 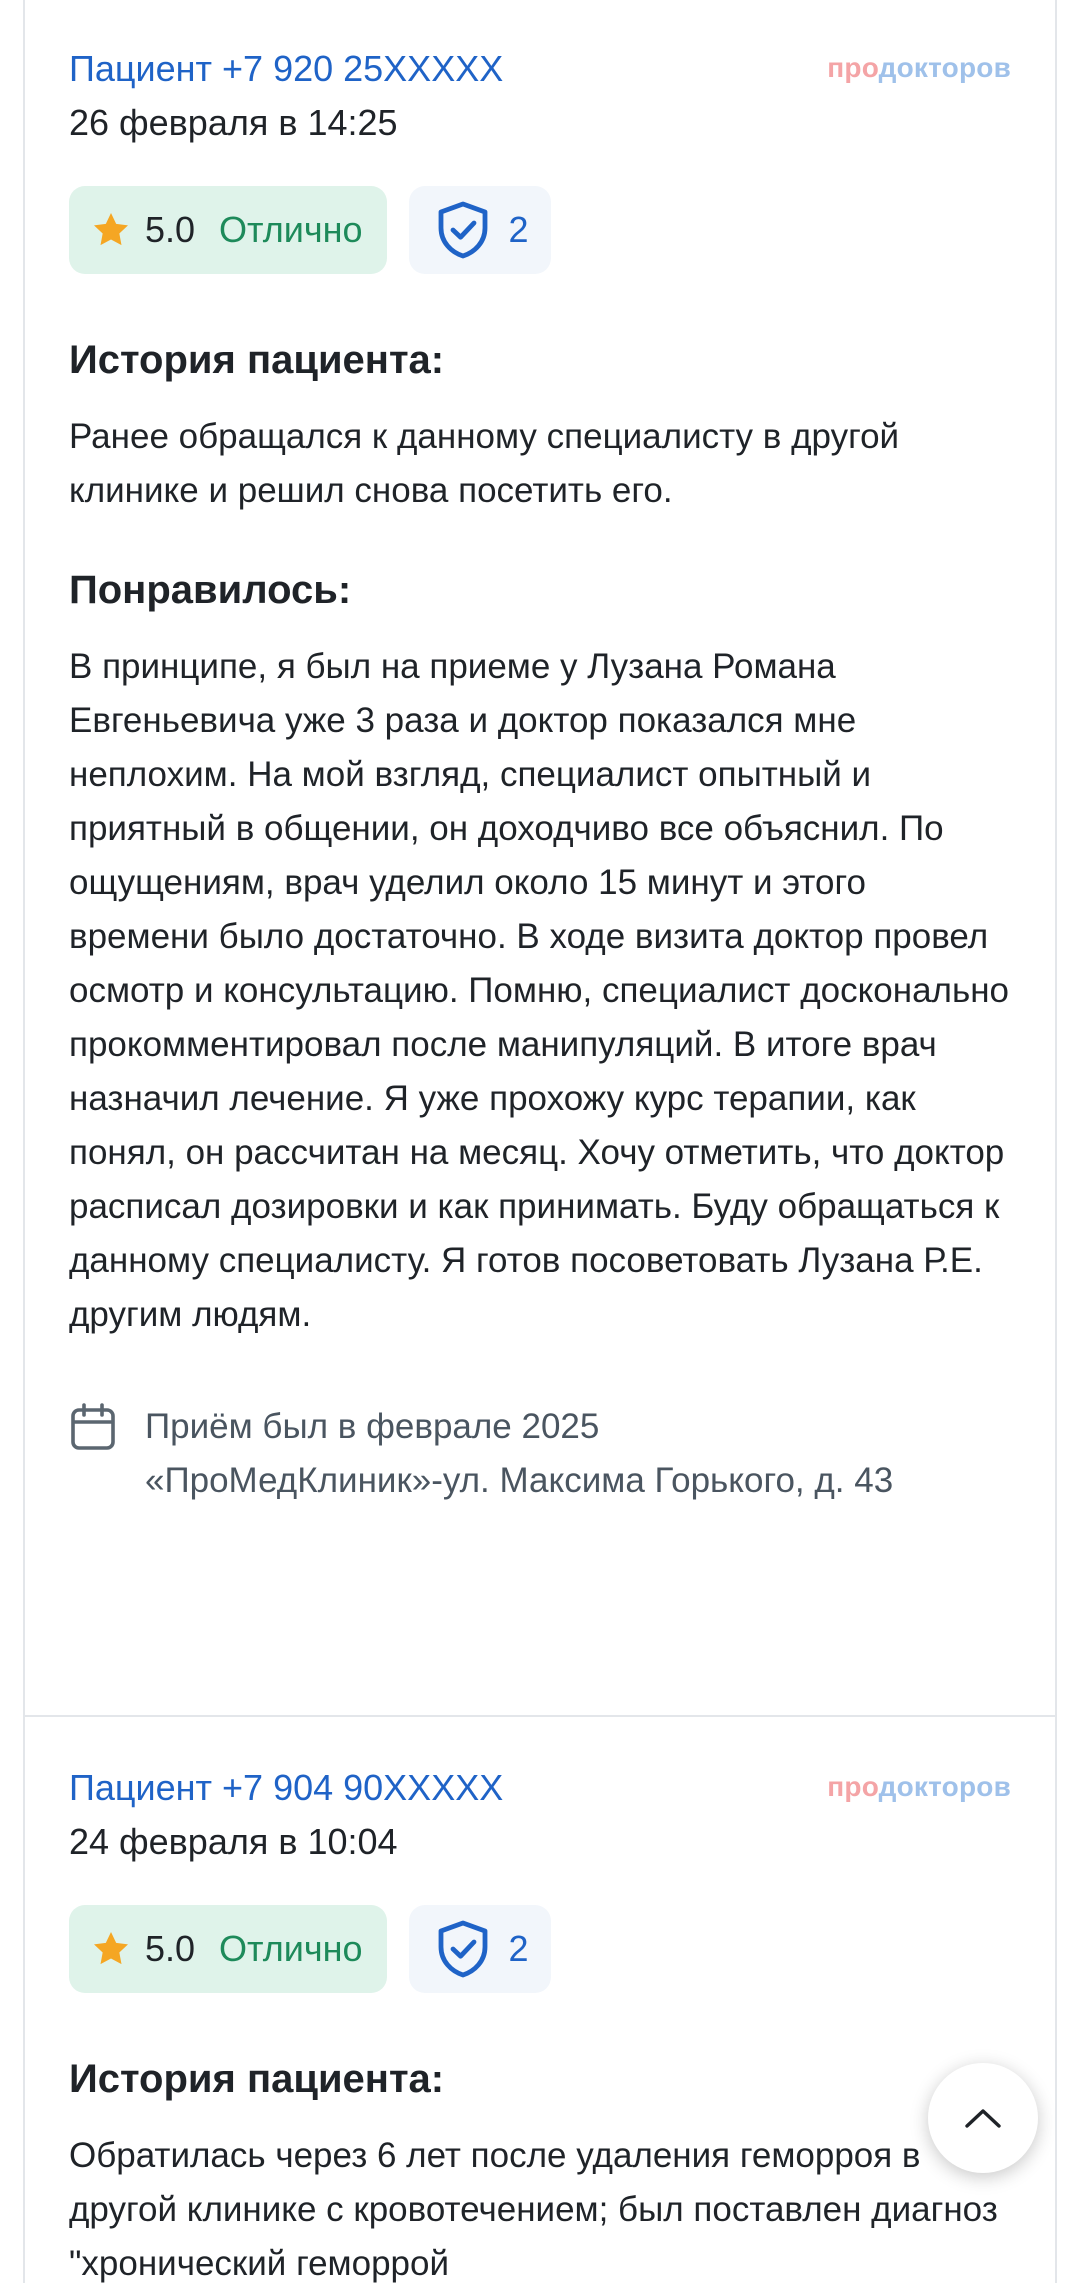 I want to click on calendar-icon, so click(x=93, y=1426).